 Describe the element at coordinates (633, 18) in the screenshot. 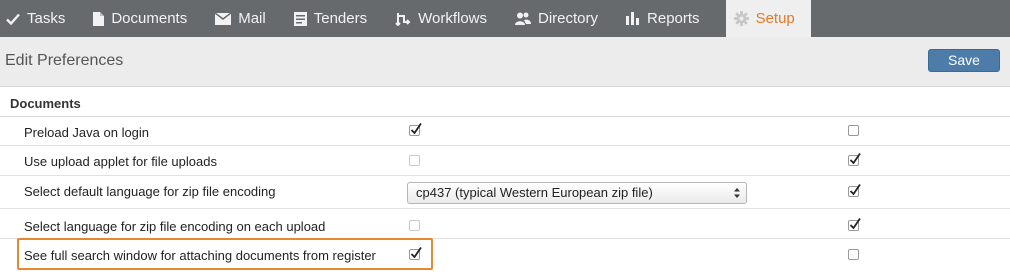

I see `bar-chart-icon` at that location.